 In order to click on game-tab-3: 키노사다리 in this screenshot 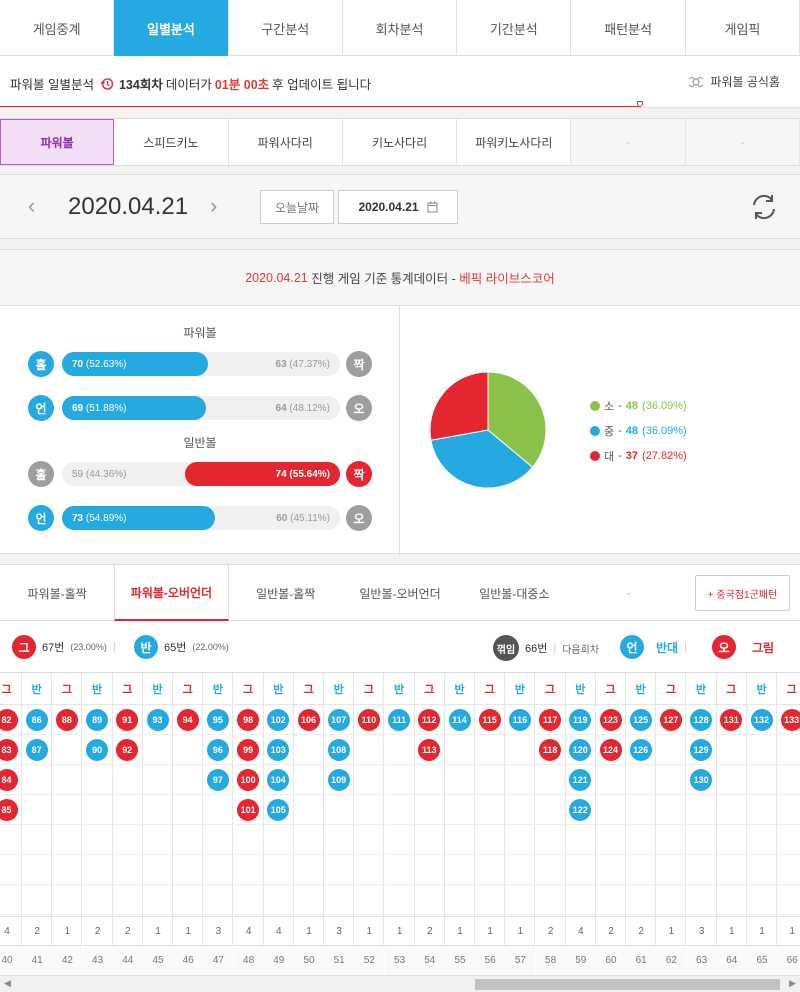, I will do `click(400, 142)`.